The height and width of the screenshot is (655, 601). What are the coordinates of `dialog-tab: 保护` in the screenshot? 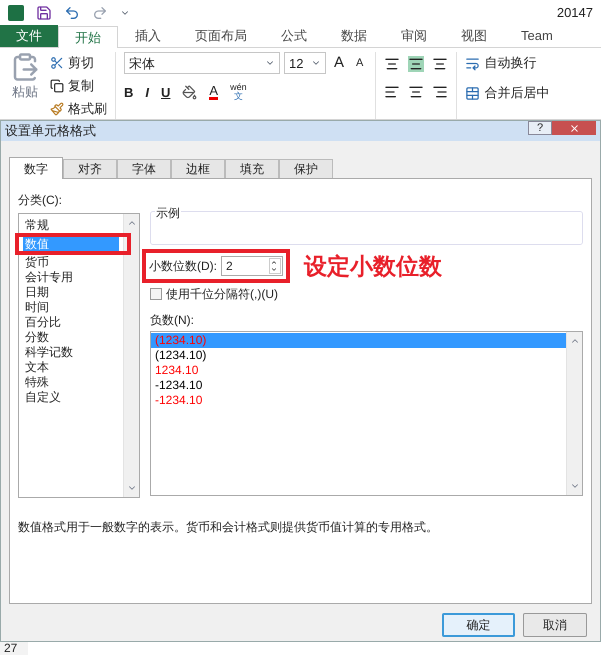 It's located at (306, 168).